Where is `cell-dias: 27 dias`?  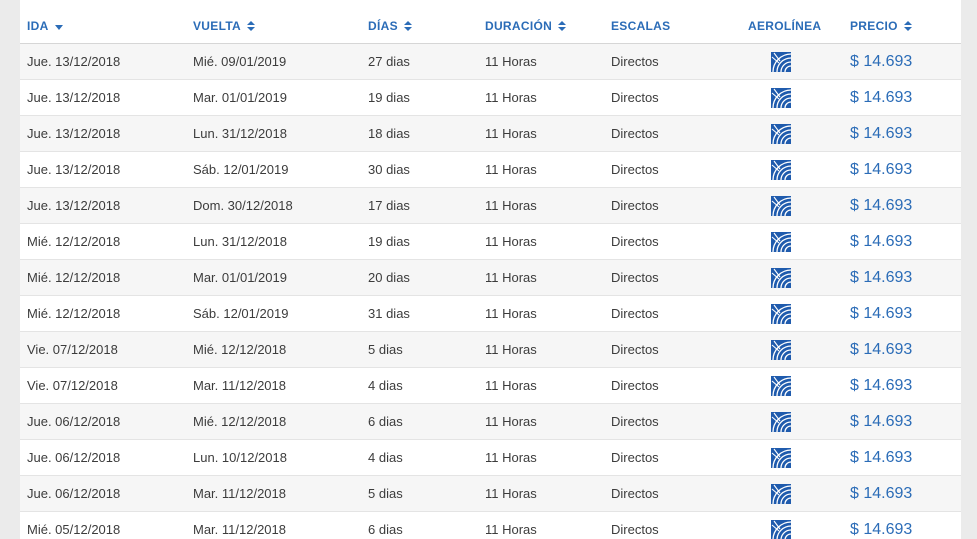 cell-dias: 27 dias is located at coordinates (389, 61).